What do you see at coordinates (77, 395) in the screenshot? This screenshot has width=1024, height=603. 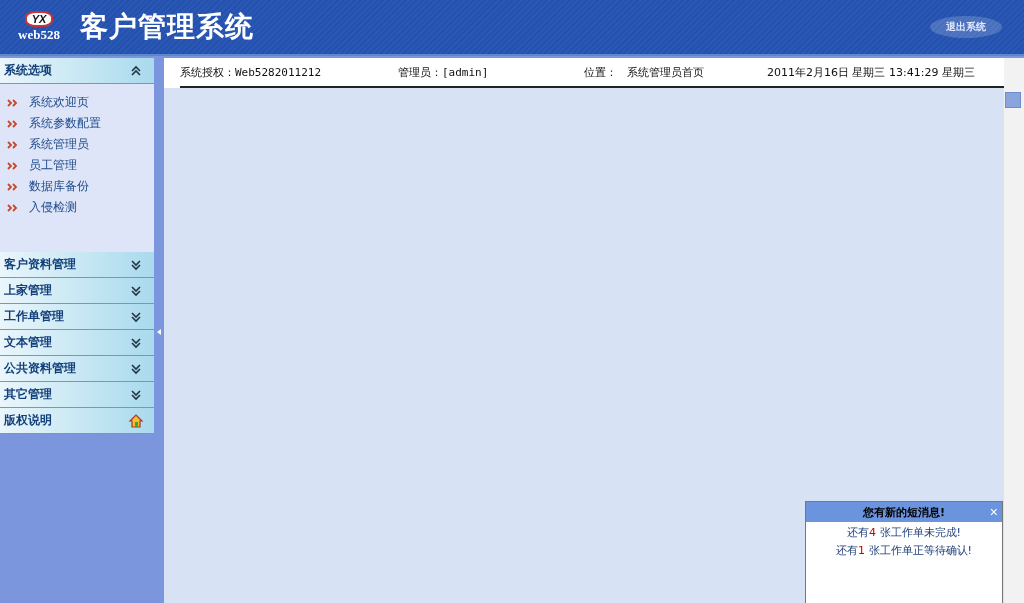 I see `sidebar-section-header: 其它管理` at bounding box center [77, 395].